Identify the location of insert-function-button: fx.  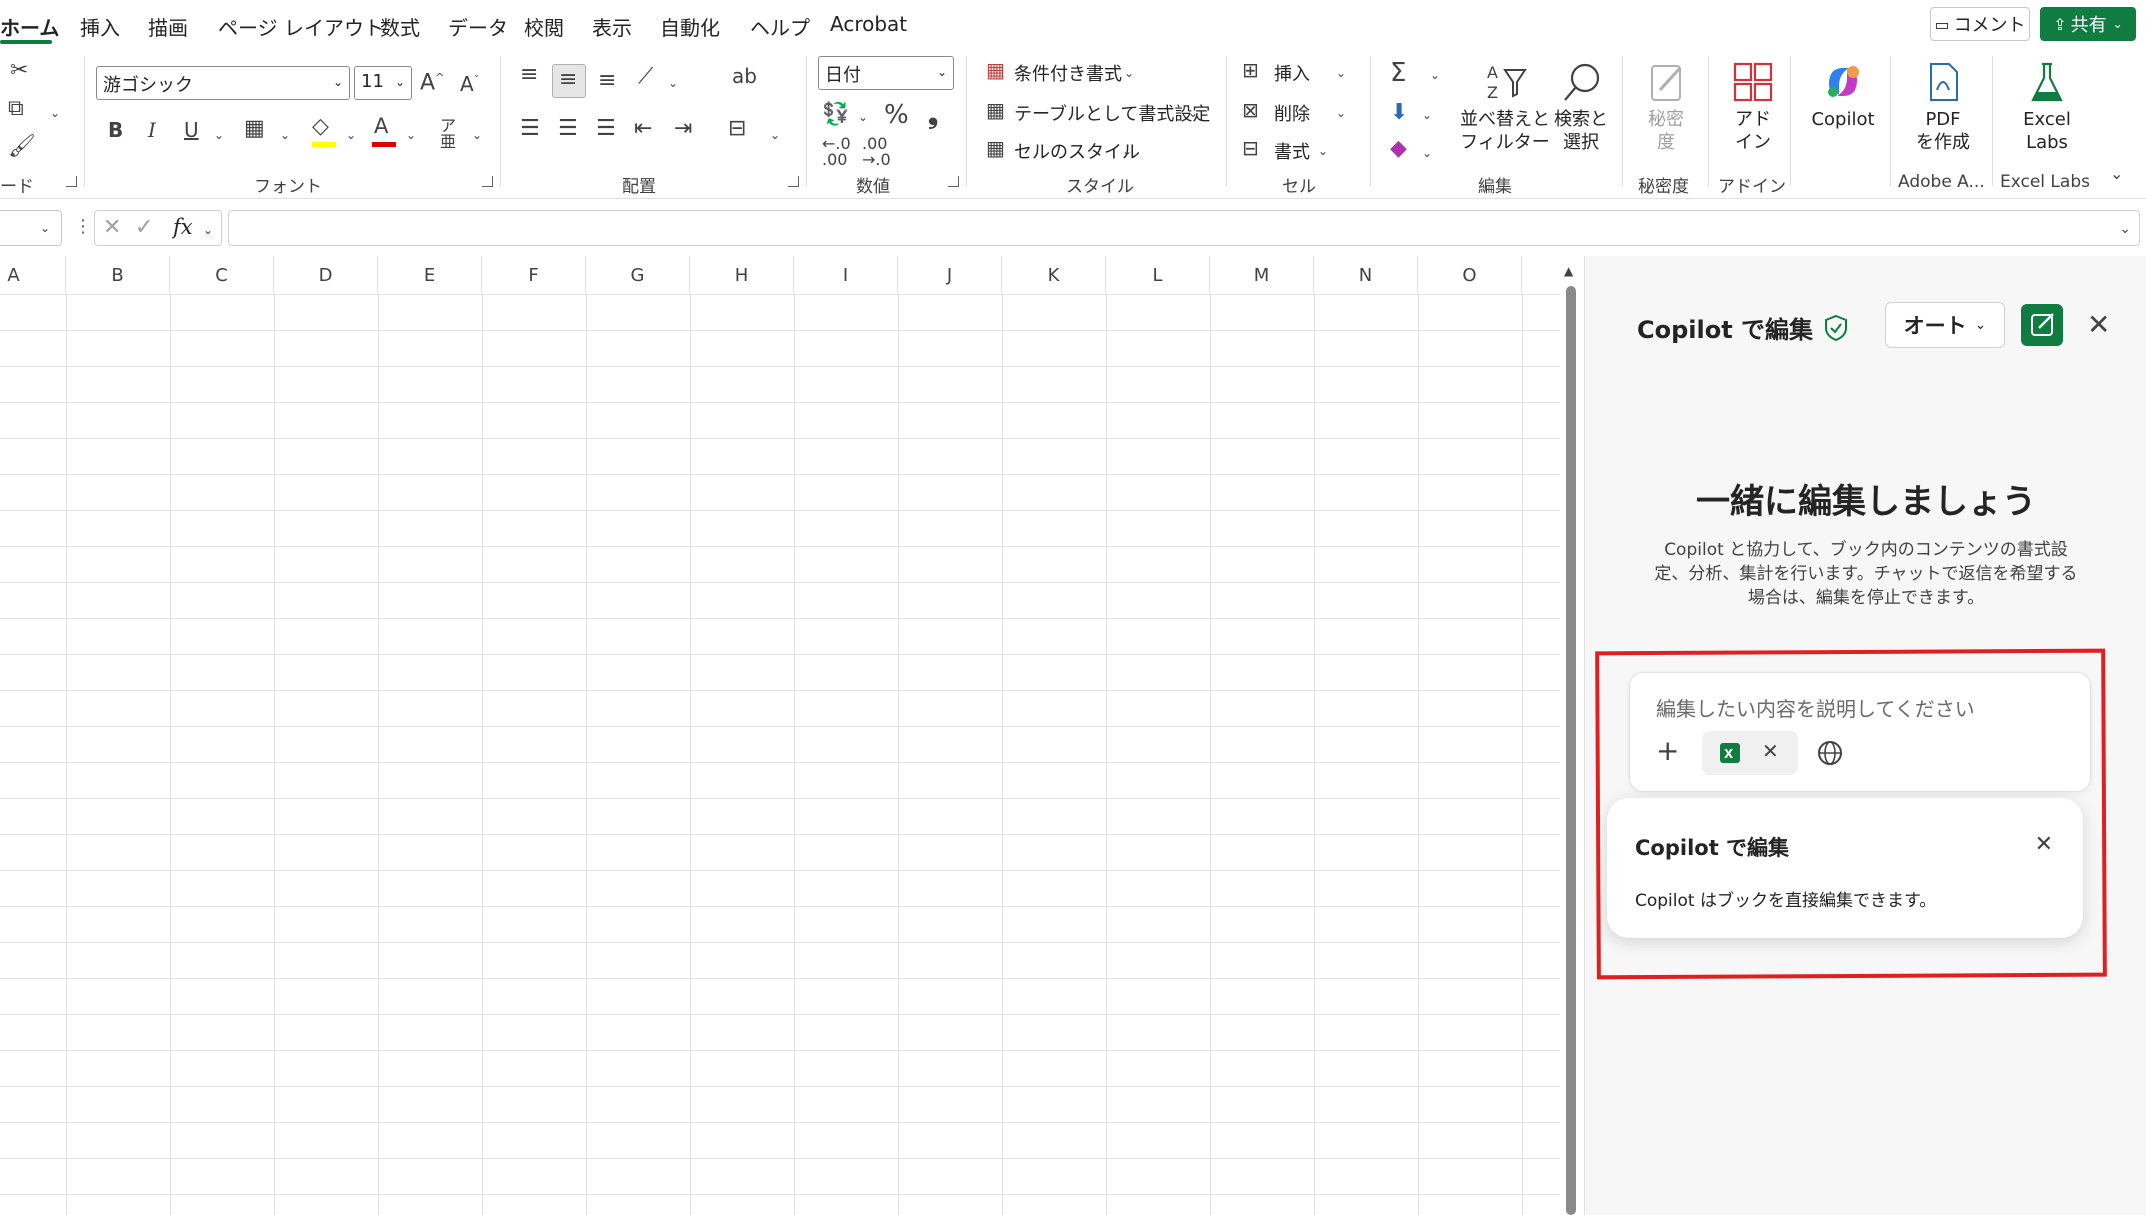
(183, 227).